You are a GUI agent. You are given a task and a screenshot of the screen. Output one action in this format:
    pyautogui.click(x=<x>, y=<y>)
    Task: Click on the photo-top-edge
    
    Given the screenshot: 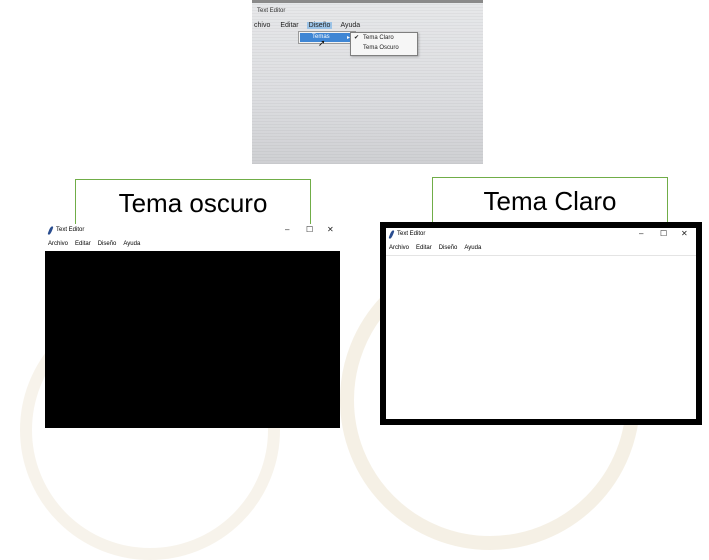 What is the action you would take?
    pyautogui.click(x=367, y=1)
    